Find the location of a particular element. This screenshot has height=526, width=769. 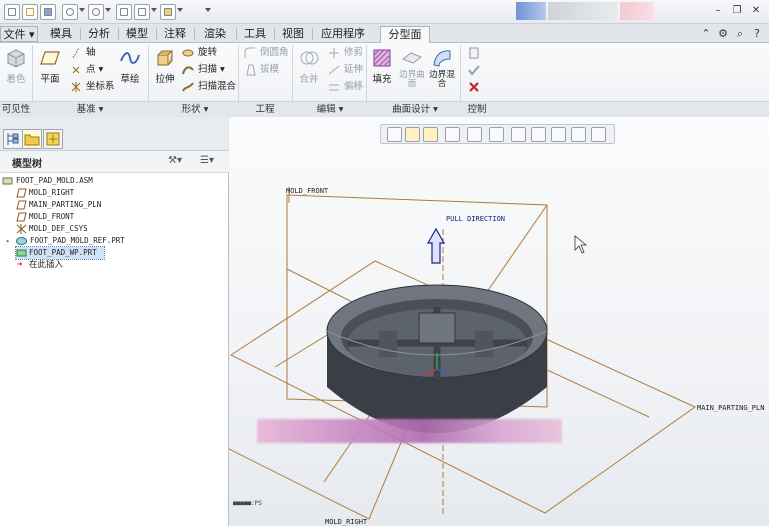

model-tree-title: 模型树 is located at coordinates (27, 164).